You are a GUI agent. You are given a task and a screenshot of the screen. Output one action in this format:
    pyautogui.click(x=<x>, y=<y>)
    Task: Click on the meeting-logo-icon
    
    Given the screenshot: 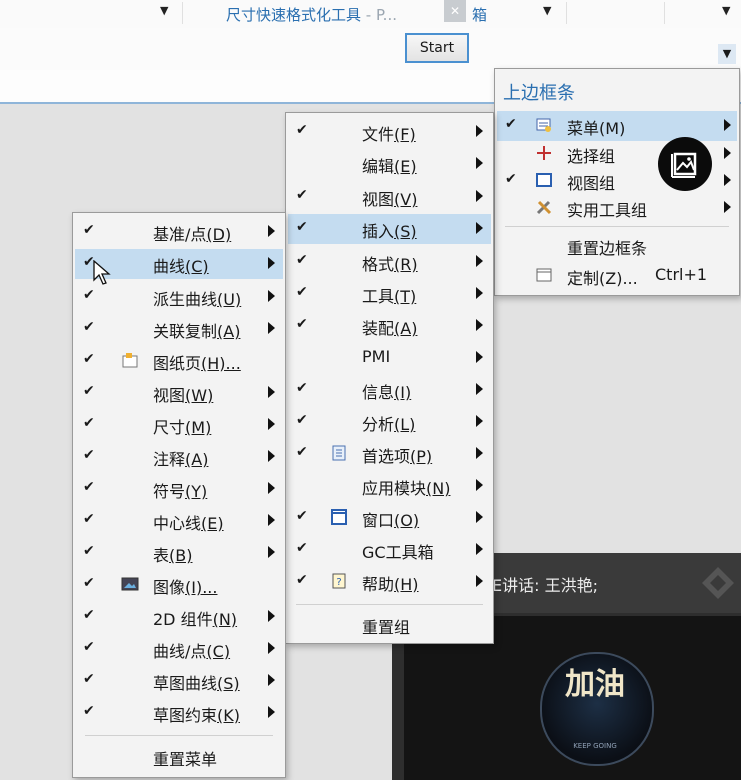 What is the action you would take?
    pyautogui.click(x=718, y=583)
    